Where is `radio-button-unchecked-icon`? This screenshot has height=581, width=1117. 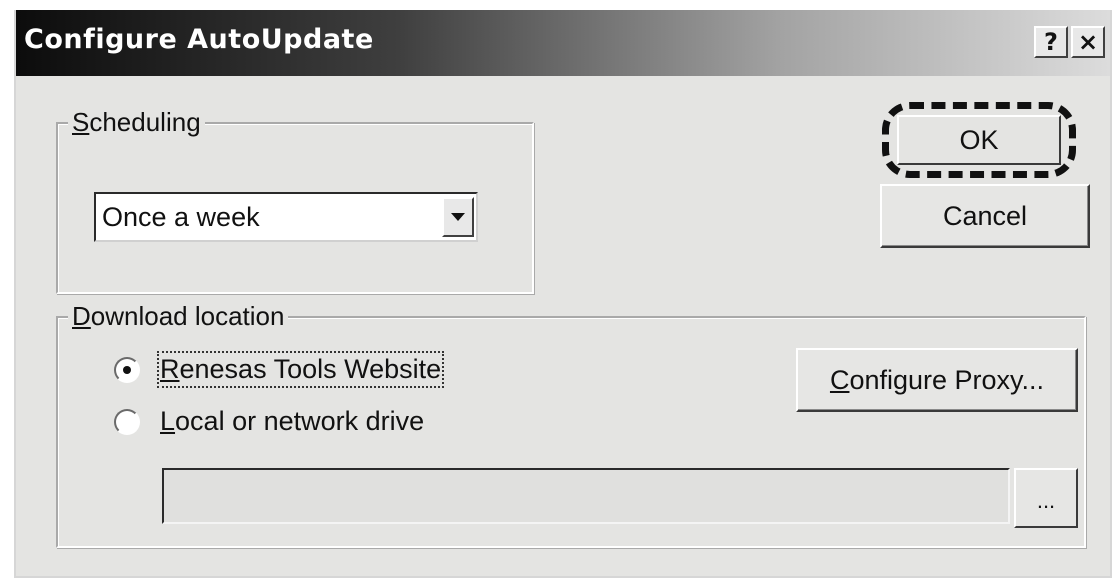
radio-button-unchecked-icon is located at coordinates (127, 421).